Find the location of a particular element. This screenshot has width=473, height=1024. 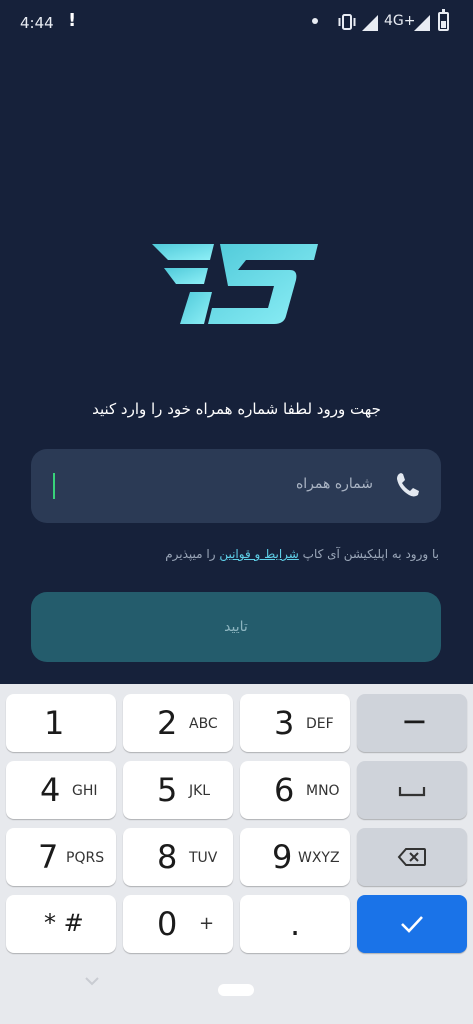

key-0: 0 + is located at coordinates (178, 924).